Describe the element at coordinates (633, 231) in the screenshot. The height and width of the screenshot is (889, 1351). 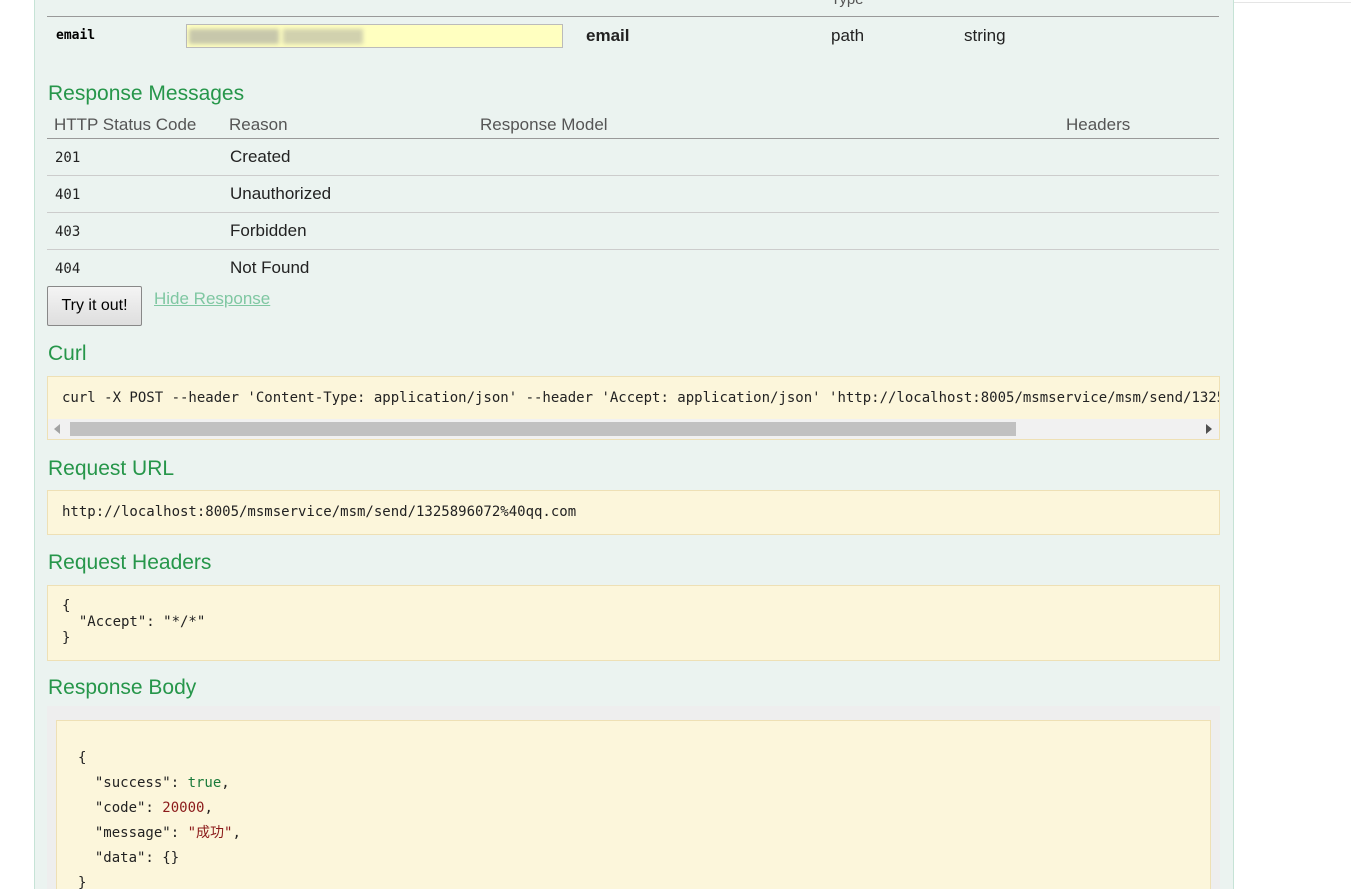
I see `table-row: 403 Forbidden` at that location.